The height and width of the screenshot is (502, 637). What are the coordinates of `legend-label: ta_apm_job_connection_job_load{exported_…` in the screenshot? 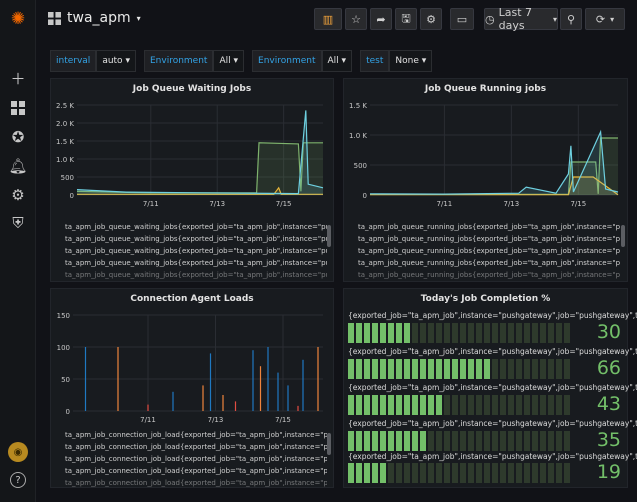 It's located at (196, 459).